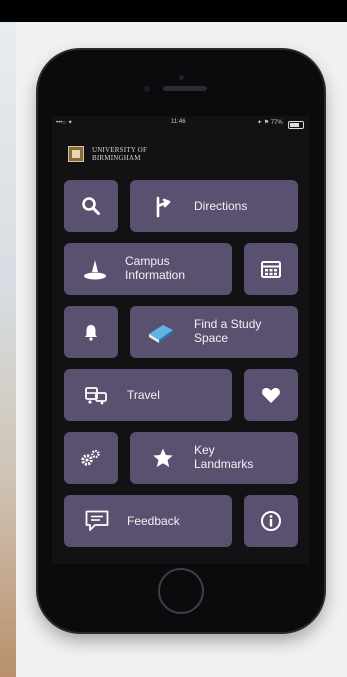 This screenshot has width=347, height=677. I want to click on key-landmarks-button: Key Landmarks, so click(214, 458).